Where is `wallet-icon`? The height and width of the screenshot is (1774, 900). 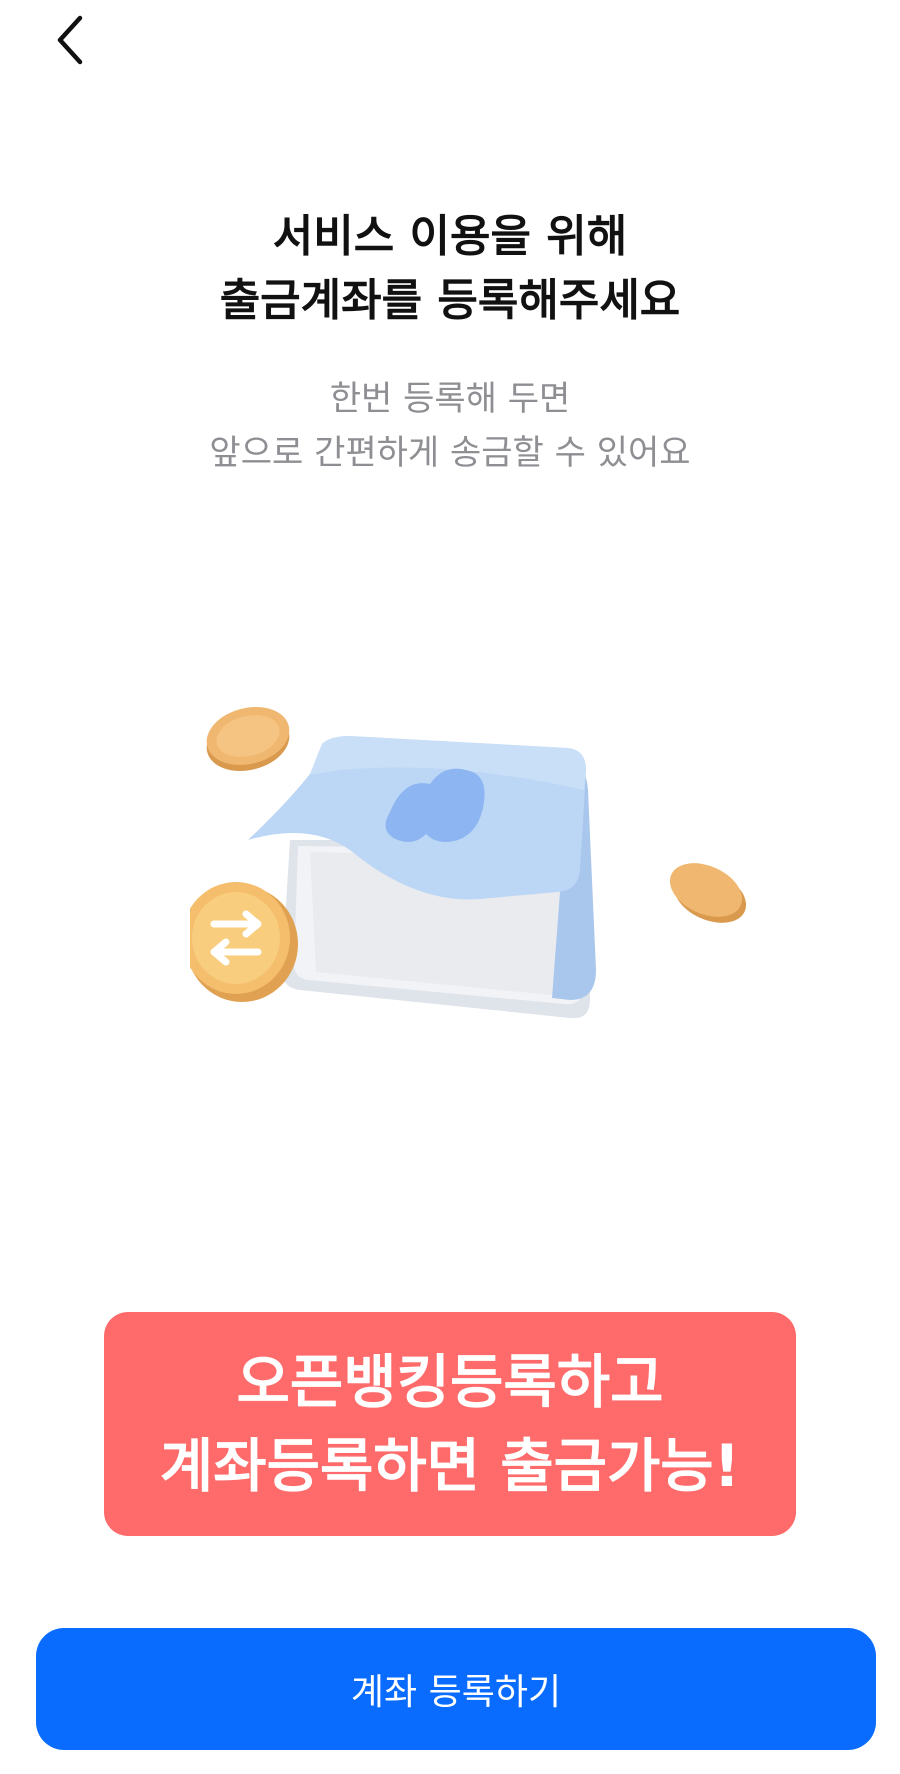 wallet-icon is located at coordinates (422, 877).